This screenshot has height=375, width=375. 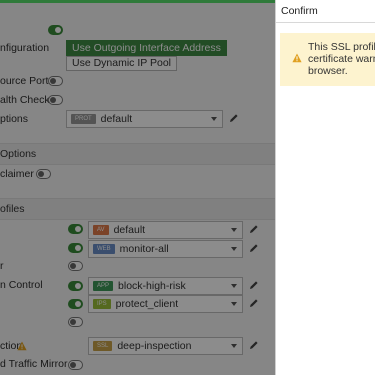 What do you see at coordinates (299, 11) in the screenshot?
I see `dialog-title: Confirm` at bounding box center [299, 11].